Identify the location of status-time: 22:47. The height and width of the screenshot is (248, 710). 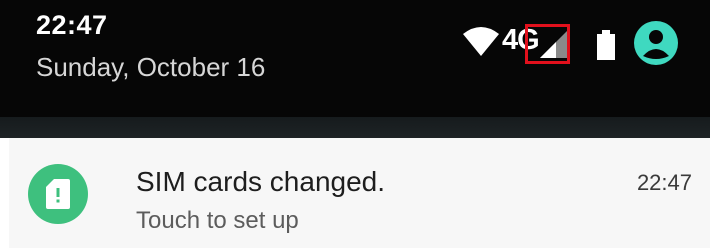
(72, 25).